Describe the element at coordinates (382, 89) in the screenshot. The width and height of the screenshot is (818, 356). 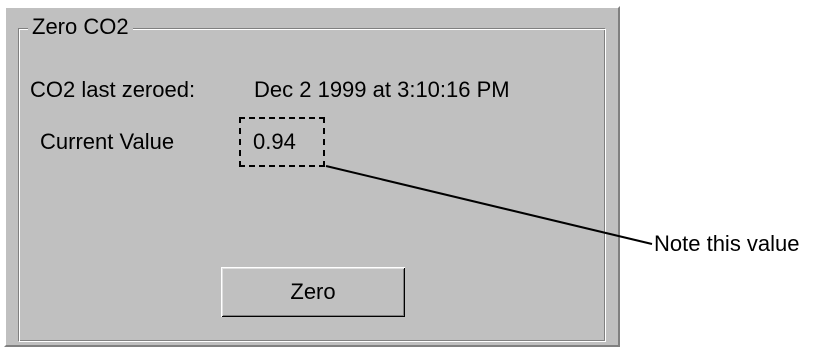
I see `last-zeroed-value: Dec 2 1999 at 3:10:16 PM` at that location.